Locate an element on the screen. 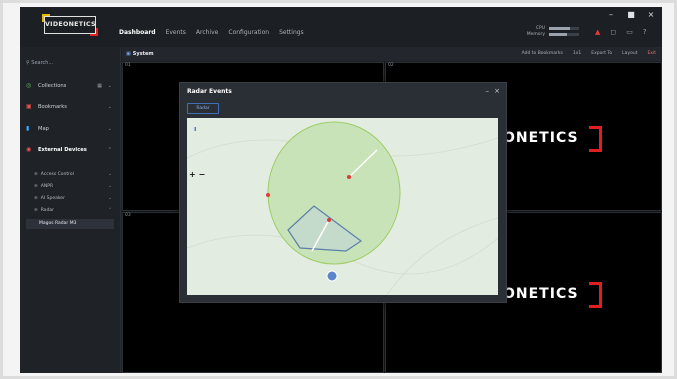 The image size is (677, 379). layout-1x1-button: 1x1 is located at coordinates (577, 53).